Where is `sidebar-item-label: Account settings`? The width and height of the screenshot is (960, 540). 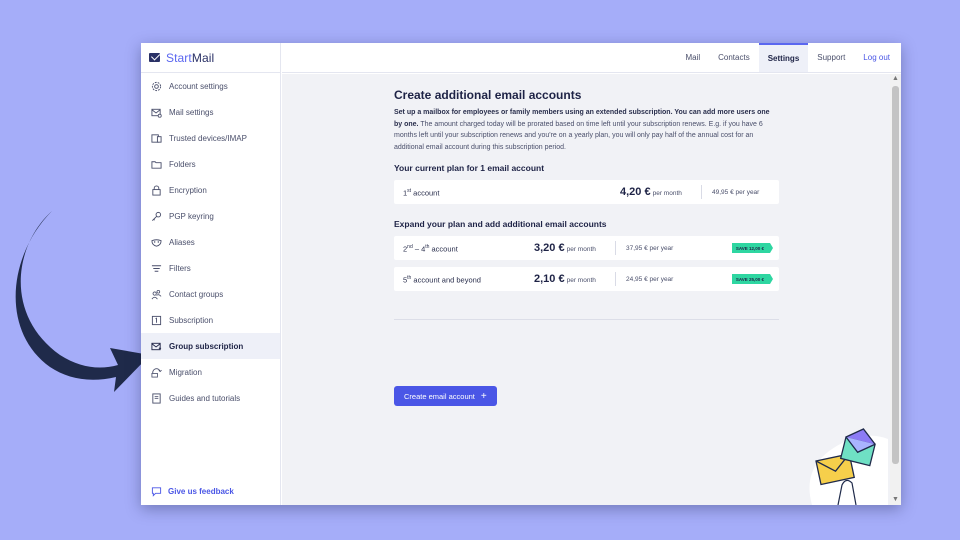
sidebar-item-label: Account settings is located at coordinates (198, 86).